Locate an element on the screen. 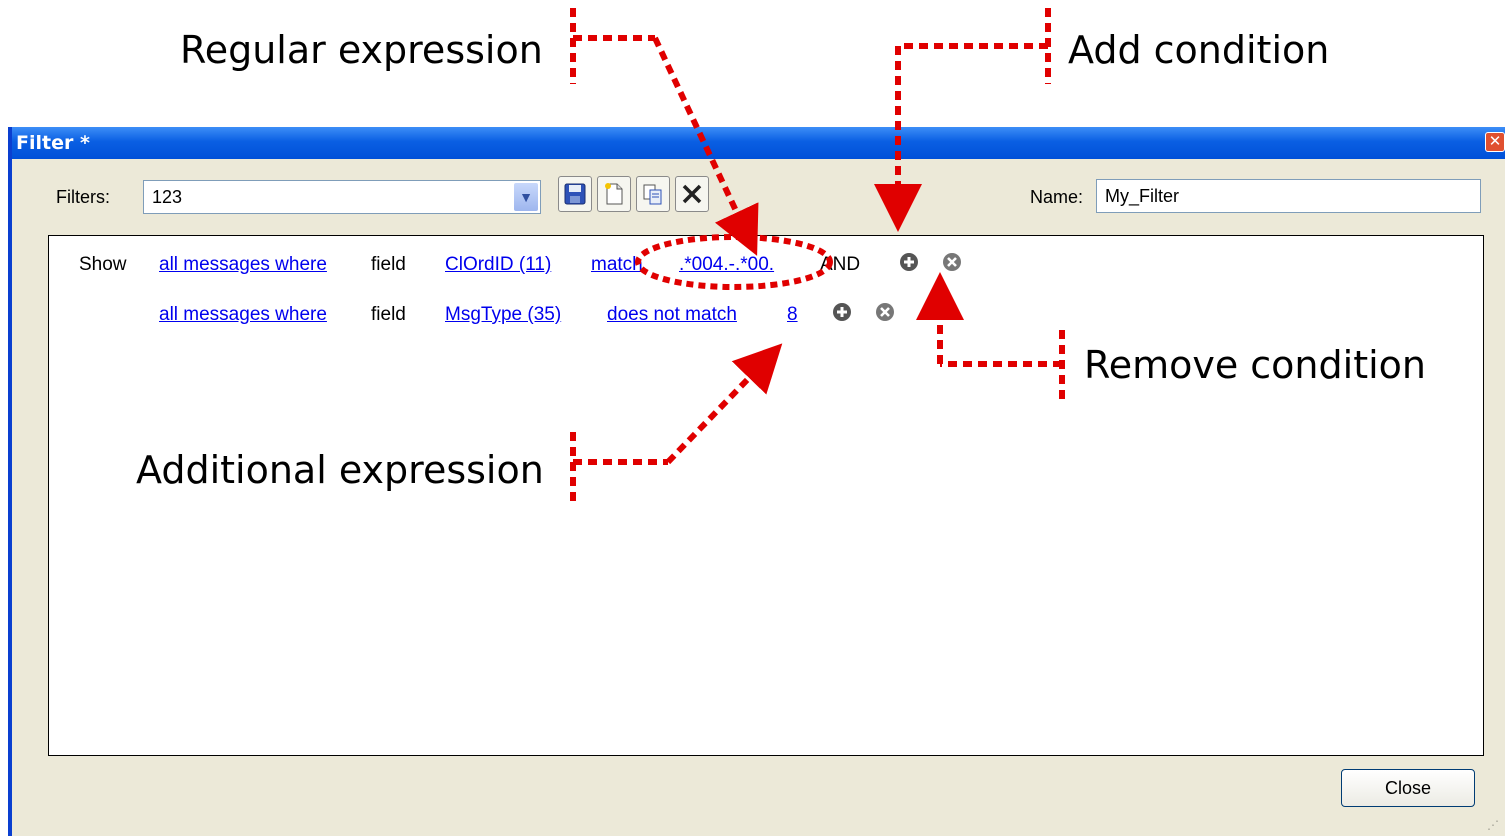 The height and width of the screenshot is (836, 1505). chevron-down-icon: ▼ is located at coordinates (526, 197).